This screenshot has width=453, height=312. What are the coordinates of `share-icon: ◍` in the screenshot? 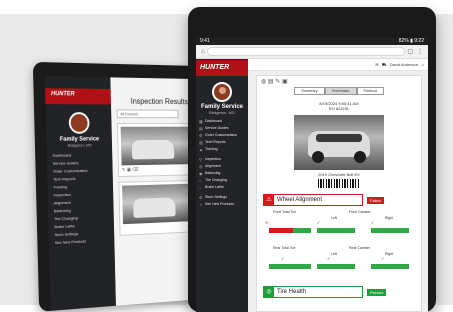 It's located at (263, 82).